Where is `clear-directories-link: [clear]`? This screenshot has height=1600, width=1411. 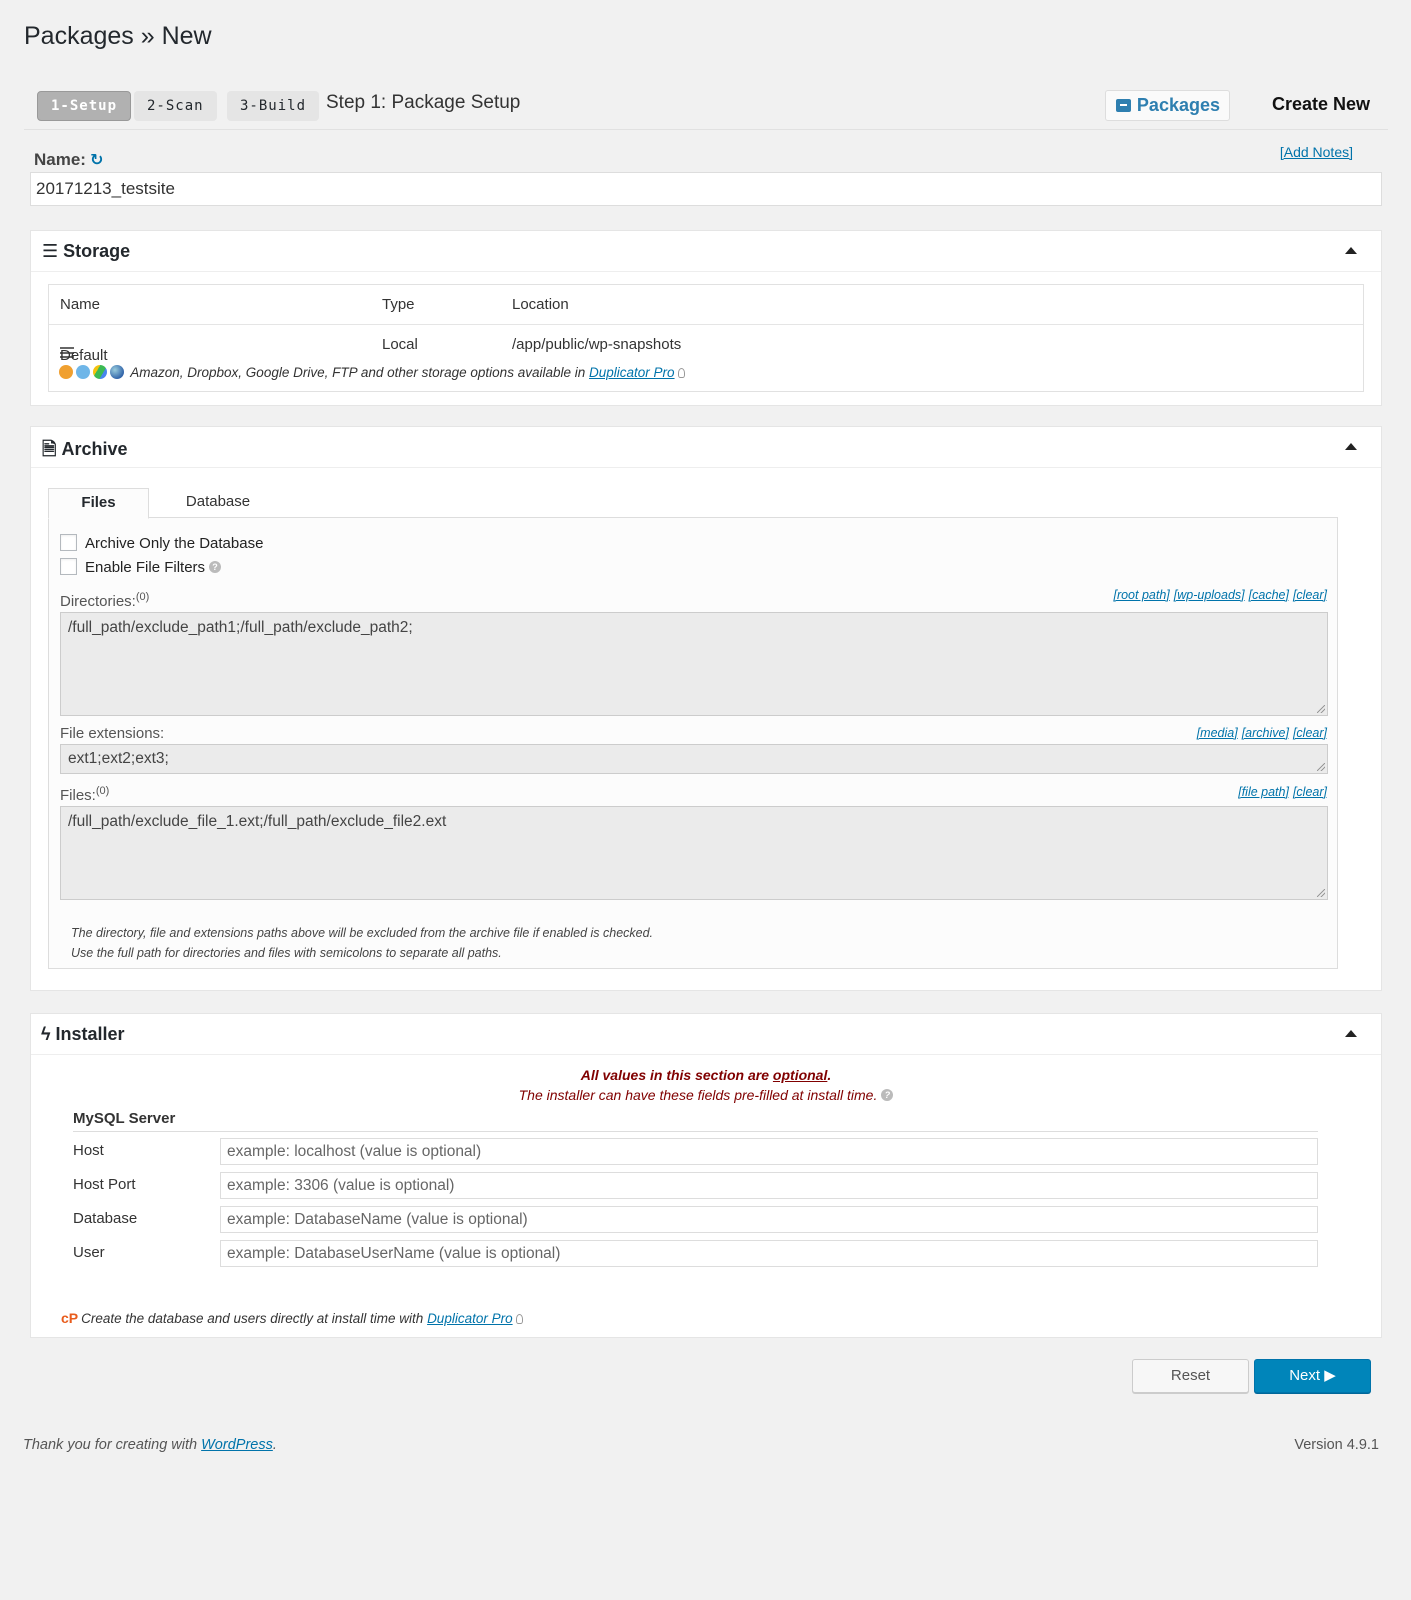 clear-directories-link: [clear] is located at coordinates (1310, 595).